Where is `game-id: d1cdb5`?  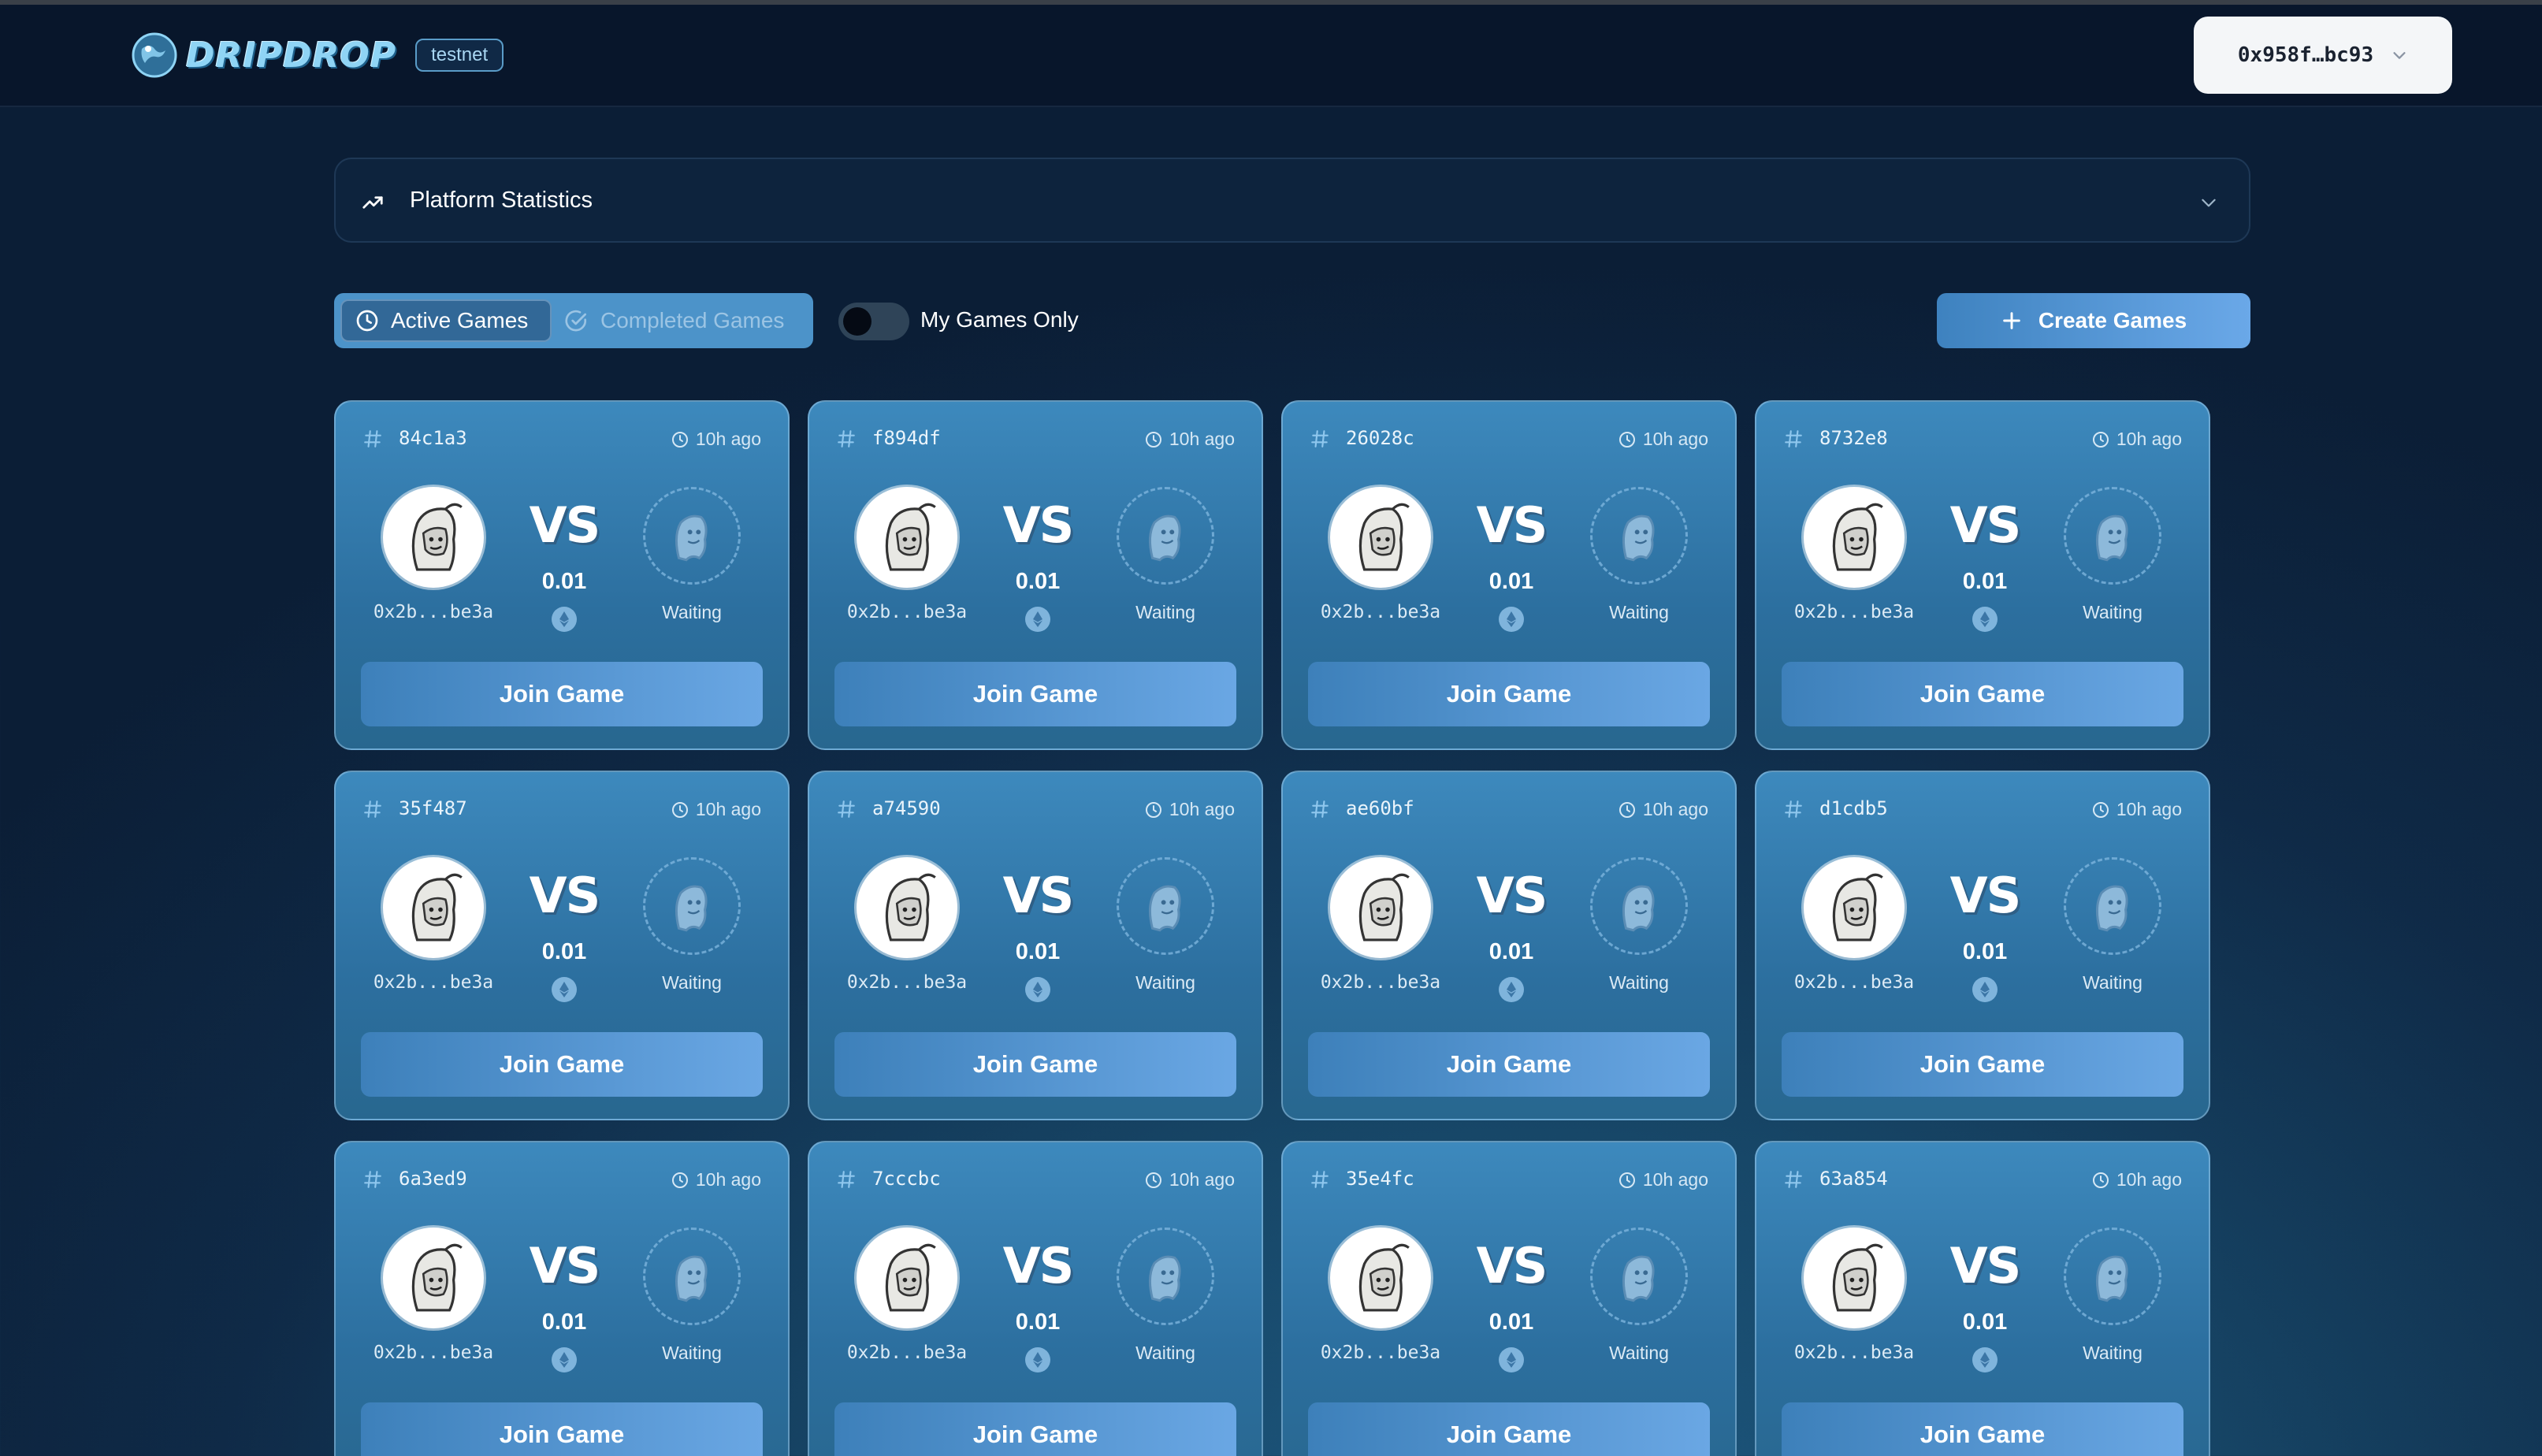
game-id: d1cdb5 is located at coordinates (1853, 808).